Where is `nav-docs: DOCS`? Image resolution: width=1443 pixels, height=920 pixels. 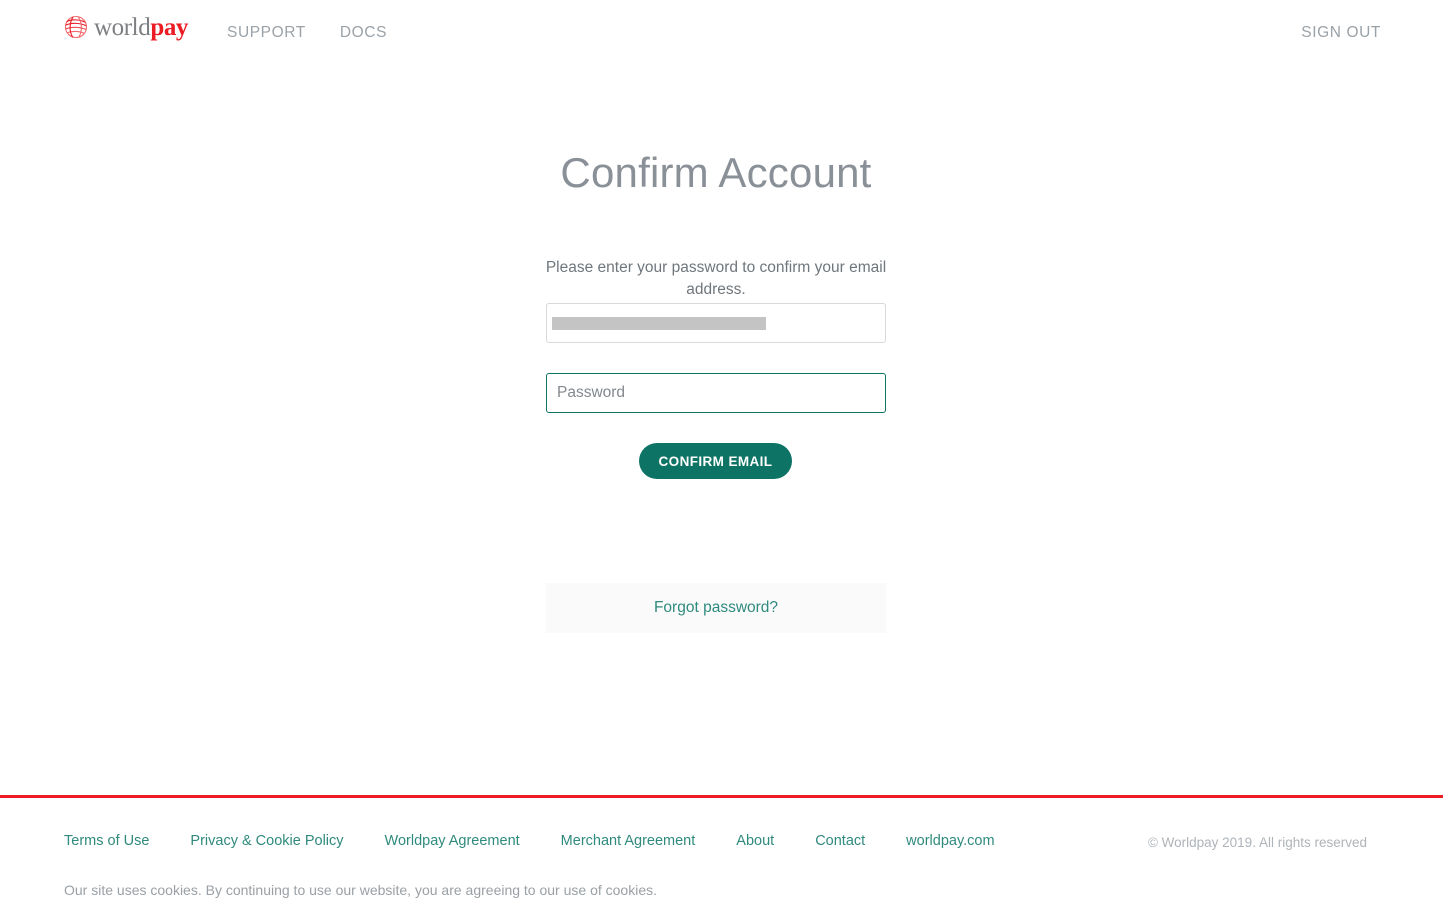 nav-docs: DOCS is located at coordinates (363, 33).